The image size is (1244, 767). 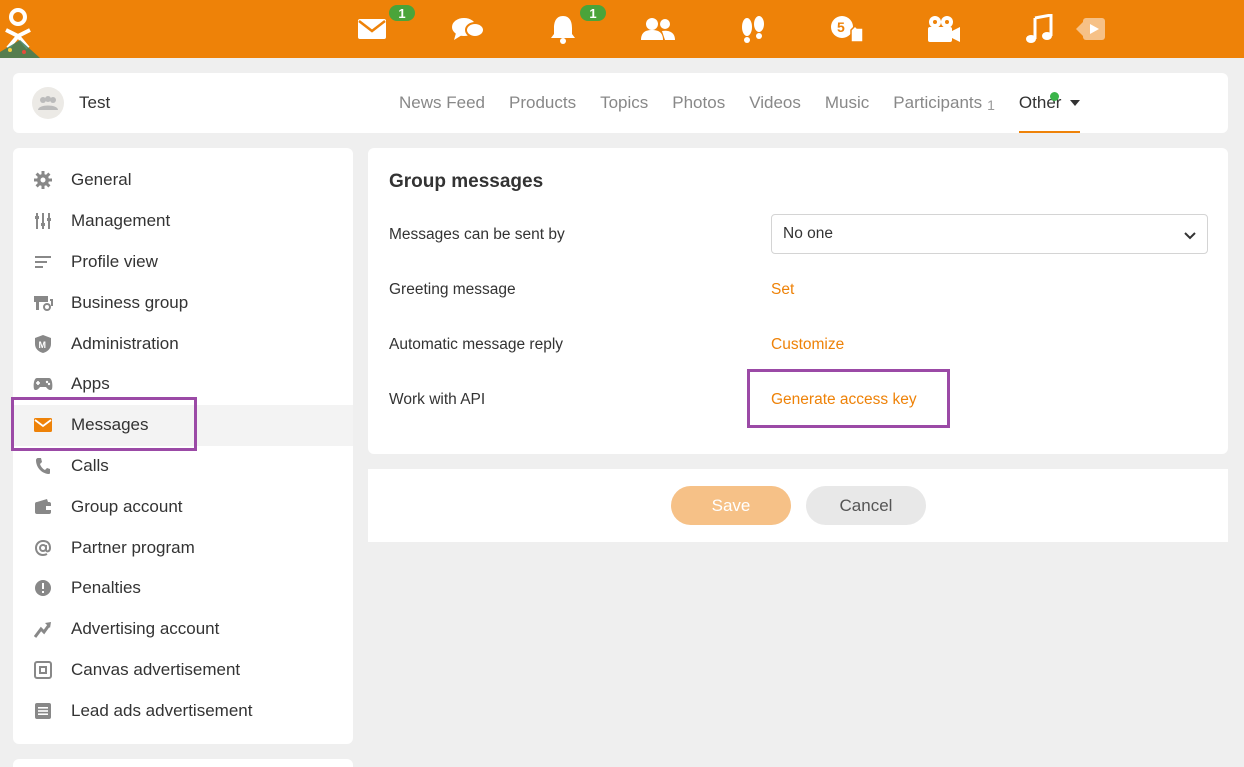 I want to click on lines-icon, so click(x=43, y=262).